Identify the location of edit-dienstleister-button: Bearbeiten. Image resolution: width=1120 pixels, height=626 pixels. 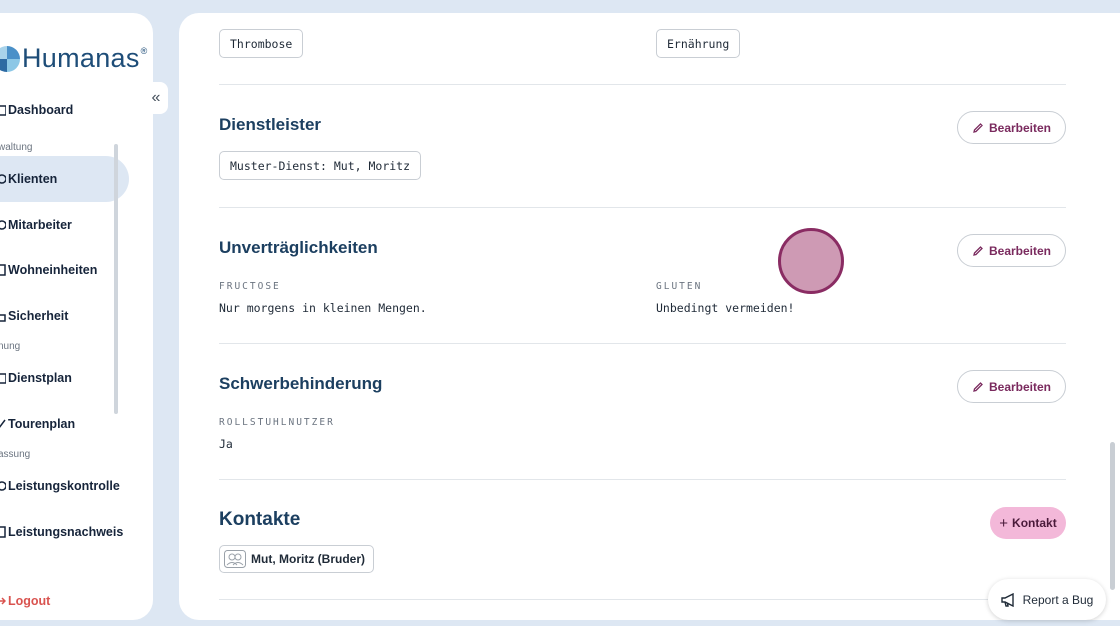
(1011, 127).